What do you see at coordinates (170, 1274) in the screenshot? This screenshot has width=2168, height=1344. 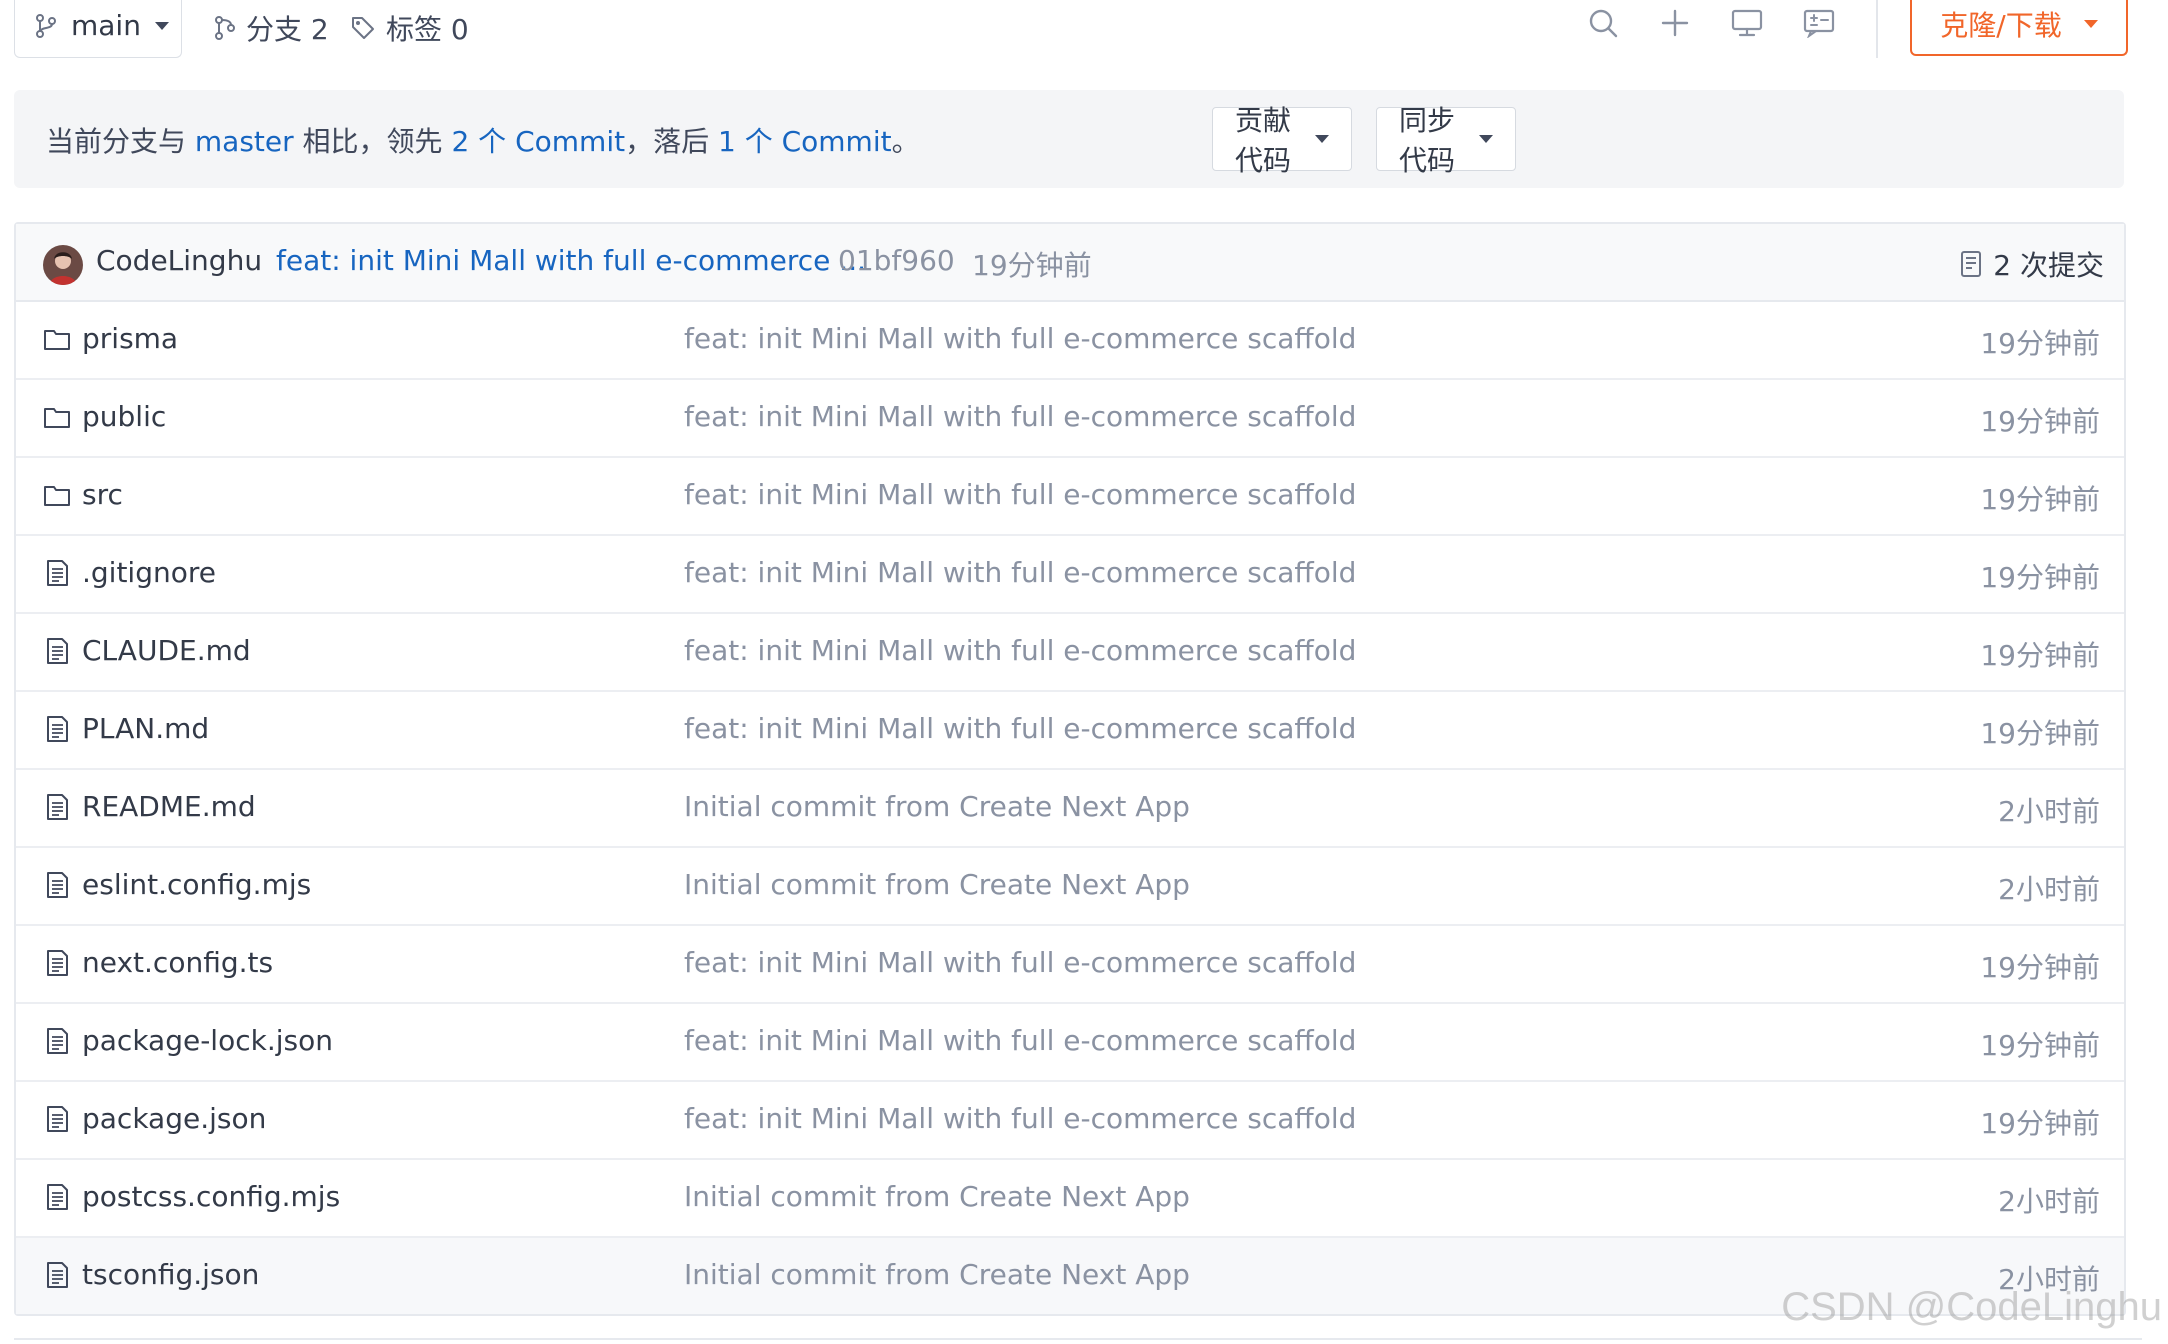 I see `file-name-link: tsconfig.json` at bounding box center [170, 1274].